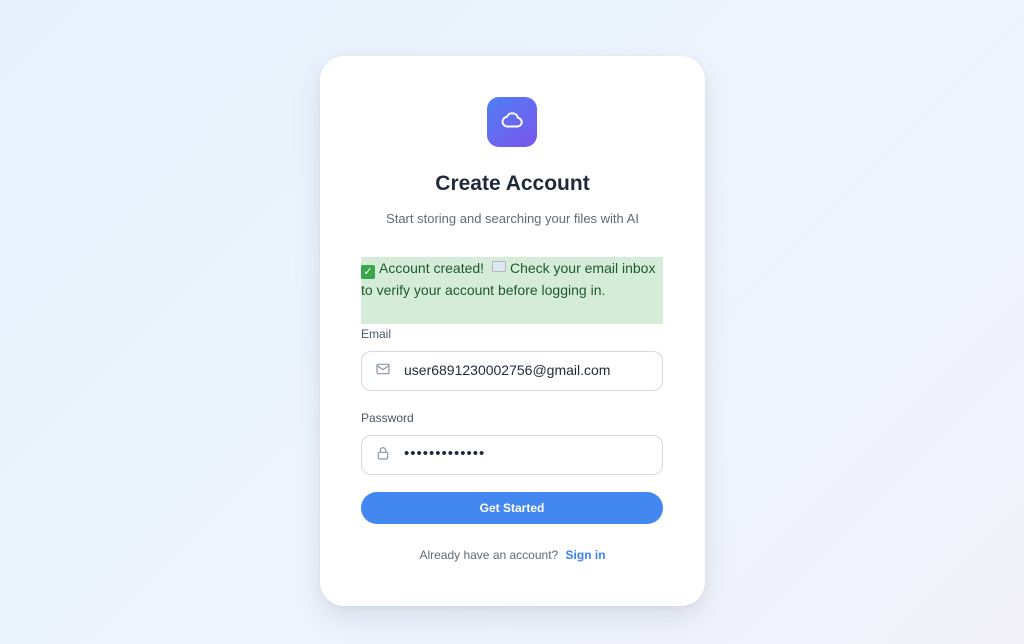  What do you see at coordinates (383, 369) in the screenshot?
I see `mail-icon` at bounding box center [383, 369].